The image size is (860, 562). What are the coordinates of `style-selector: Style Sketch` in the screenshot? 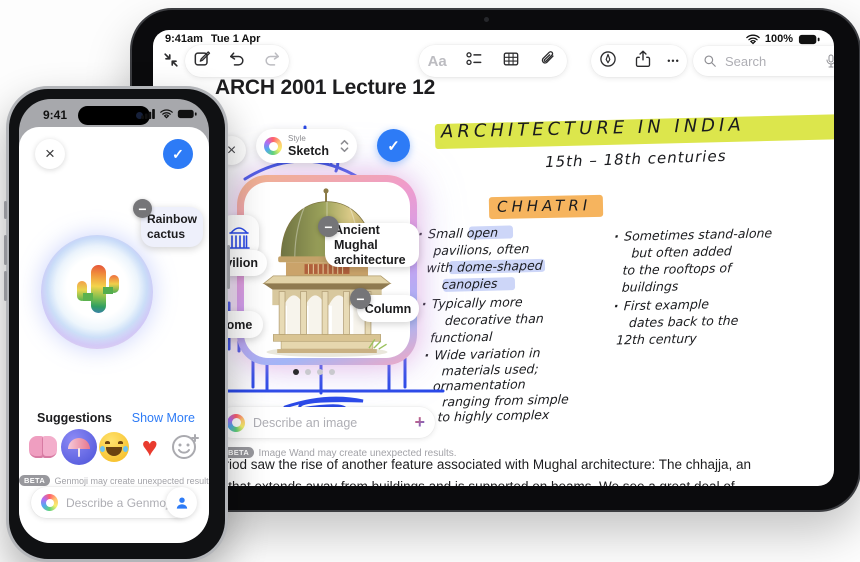 It's located at (306, 146).